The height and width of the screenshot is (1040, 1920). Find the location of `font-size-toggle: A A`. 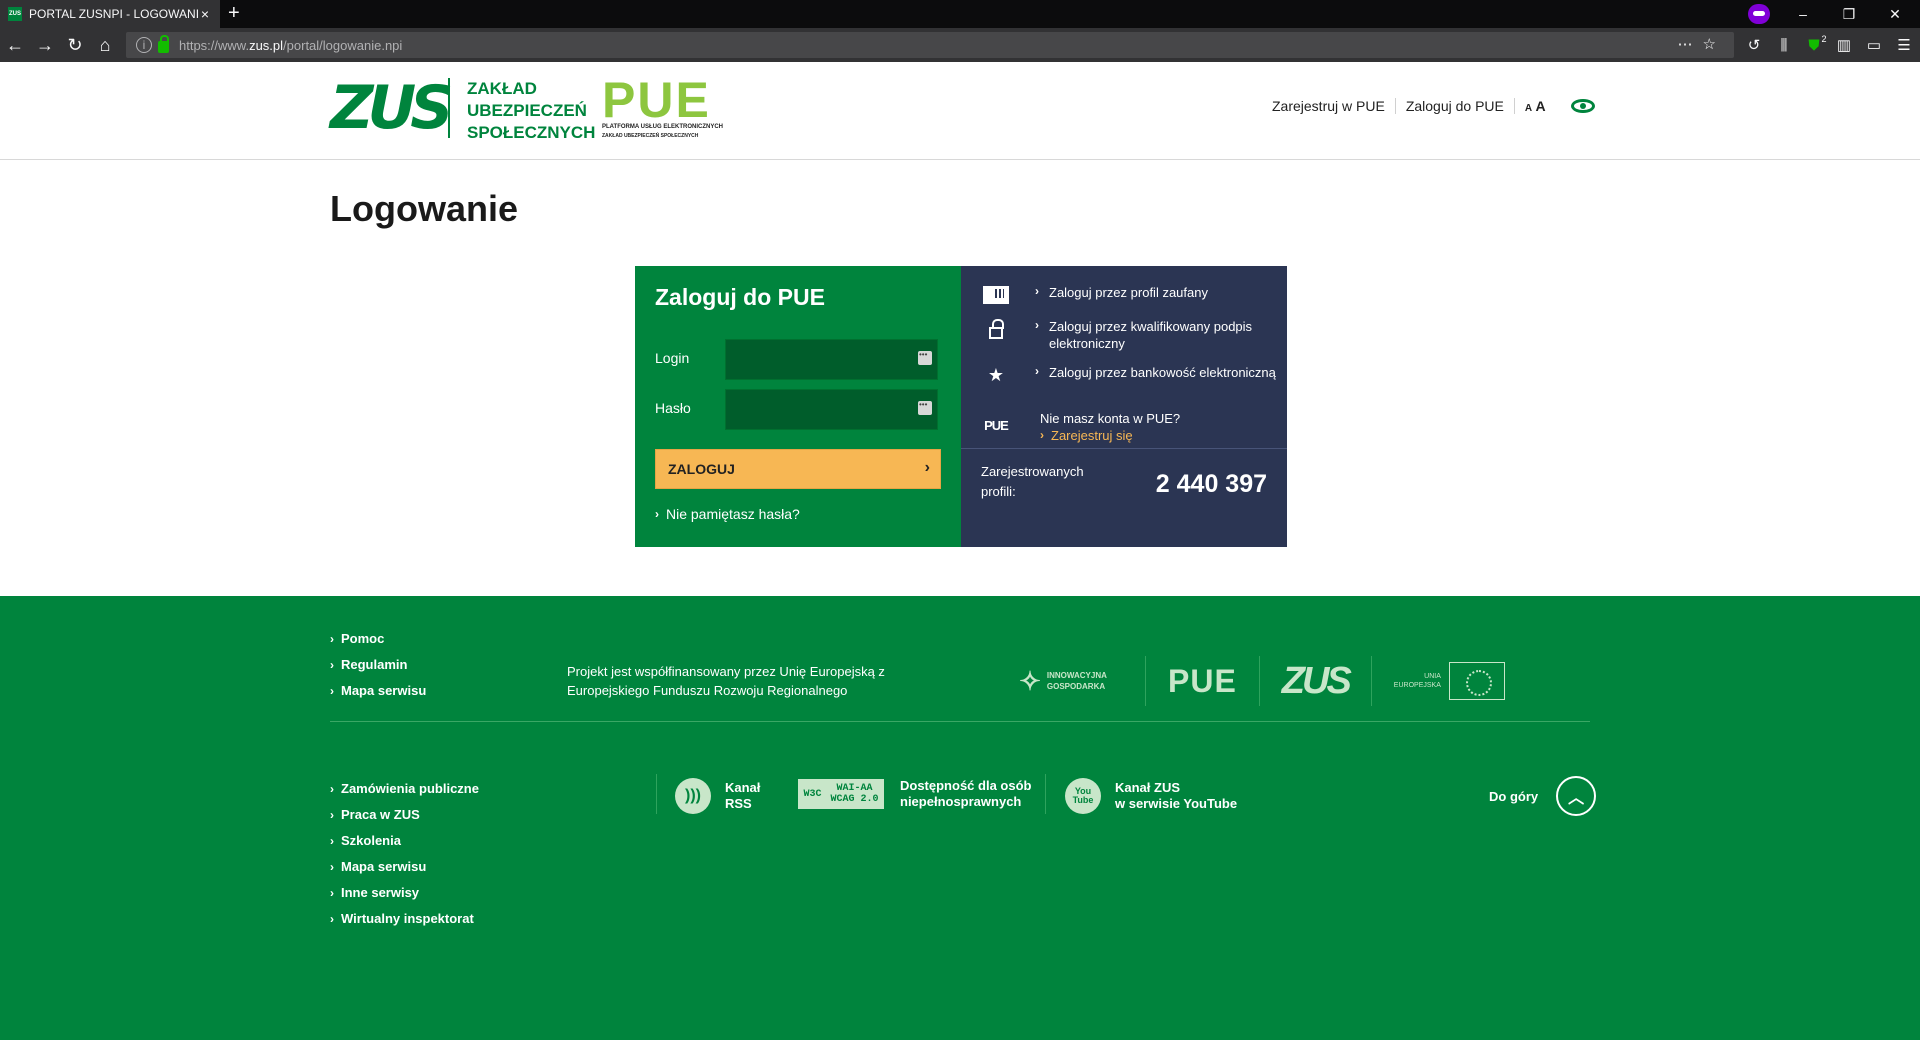

font-size-toggle: A A is located at coordinates (1535, 106).